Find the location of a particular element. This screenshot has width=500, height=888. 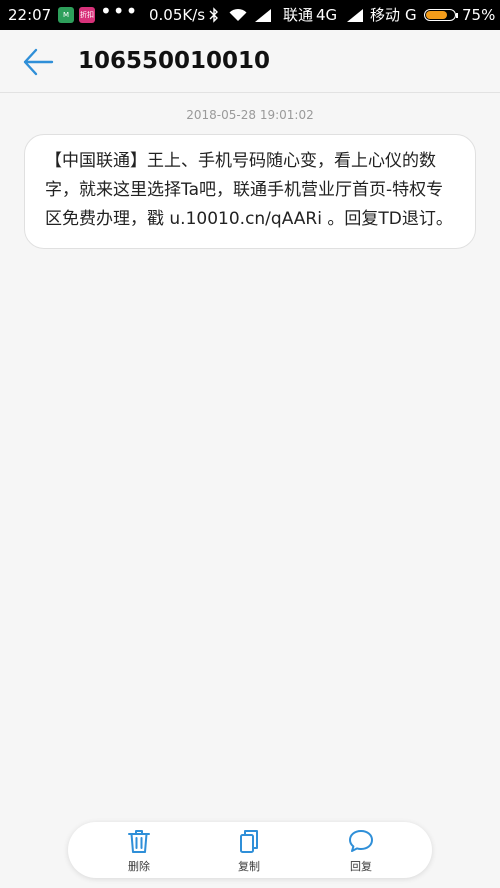

battery-cap is located at coordinates (457, 15).